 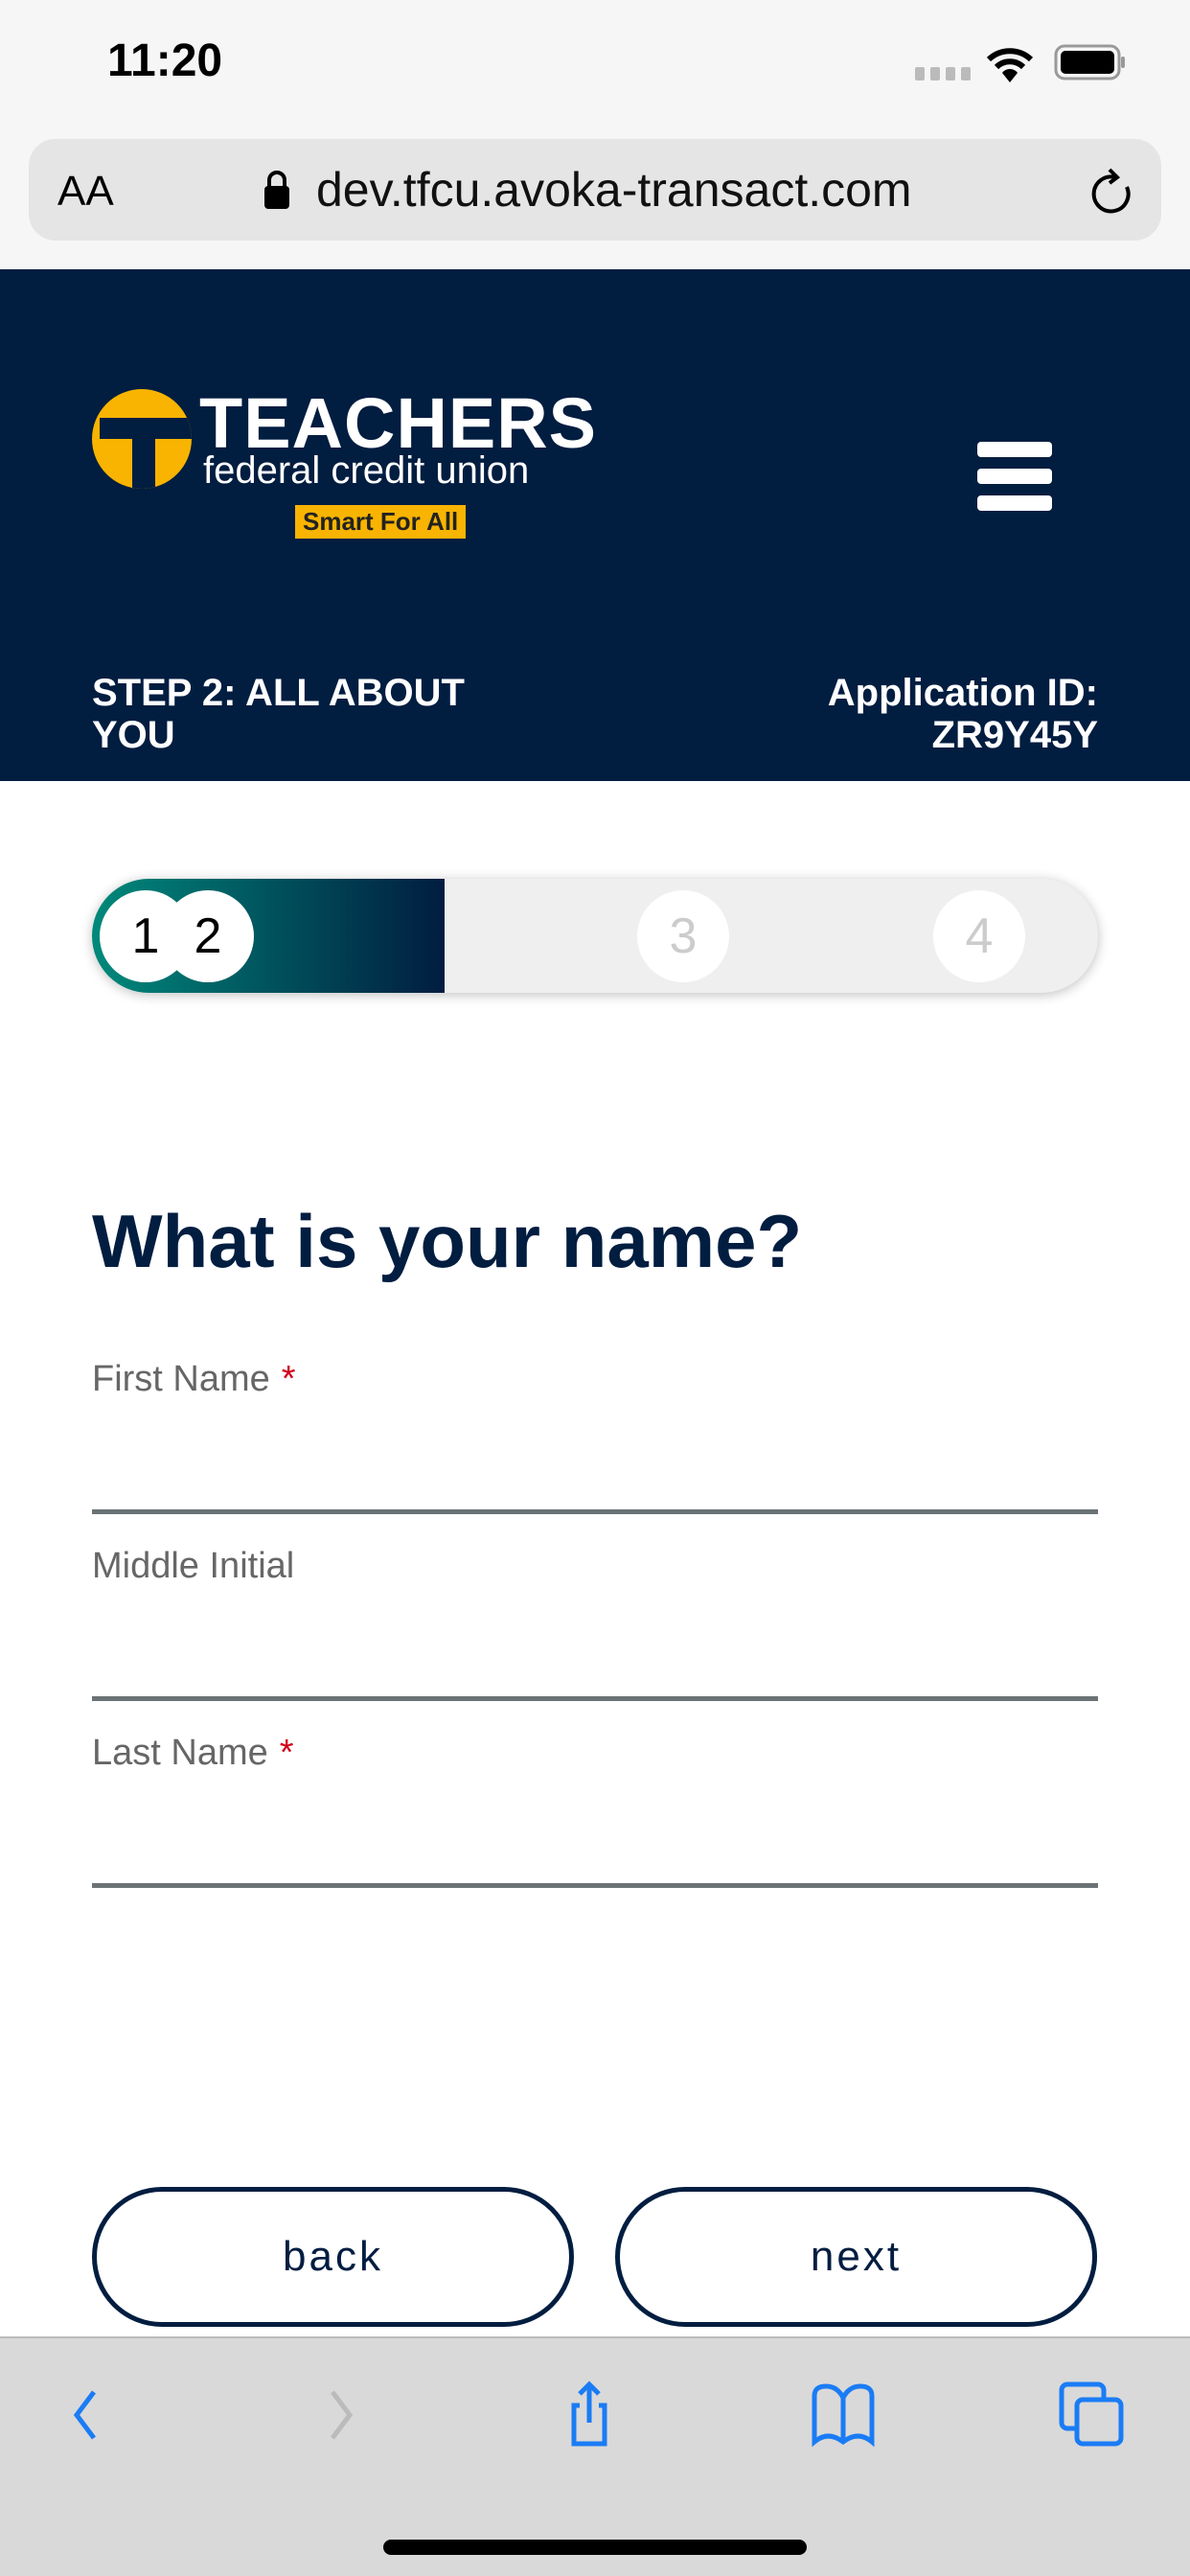 What do you see at coordinates (1110, 192) in the screenshot?
I see `reload-icon` at bounding box center [1110, 192].